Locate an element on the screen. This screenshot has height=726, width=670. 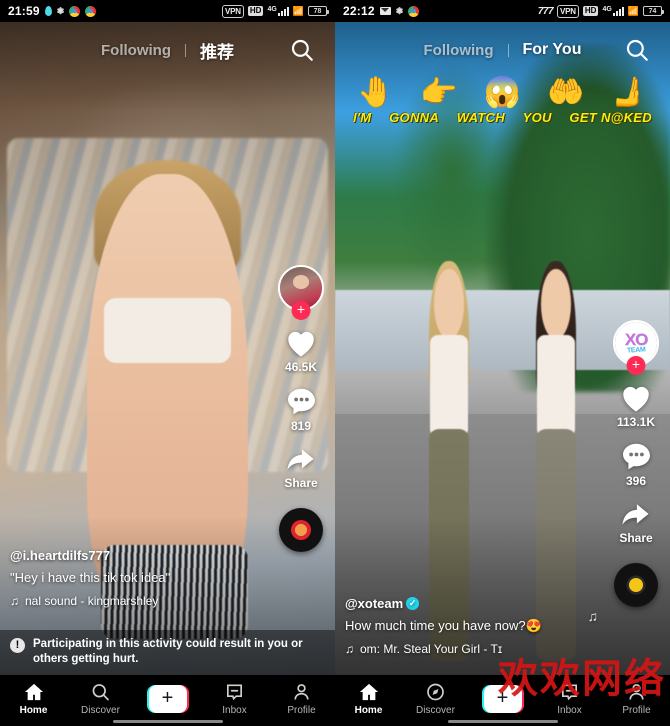
avatar-logo-text: XO is located at coordinates (636, 339).